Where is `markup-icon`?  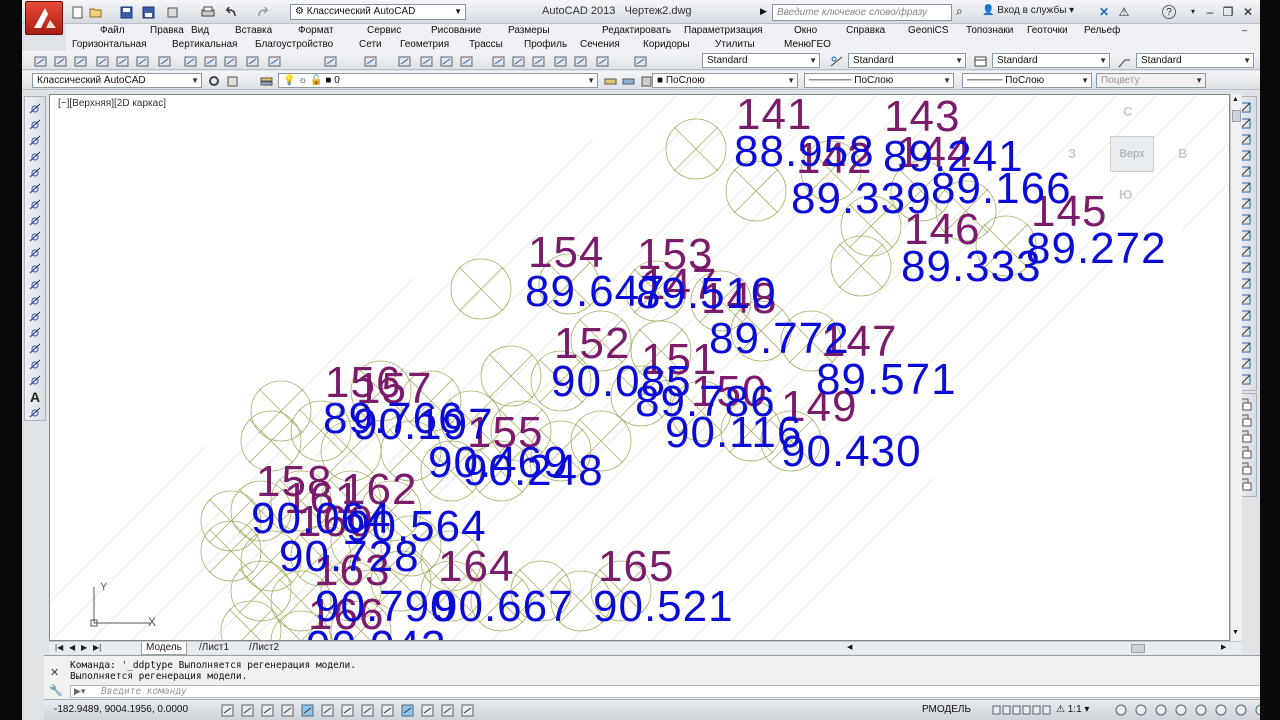
markup-icon is located at coordinates (579, 60).